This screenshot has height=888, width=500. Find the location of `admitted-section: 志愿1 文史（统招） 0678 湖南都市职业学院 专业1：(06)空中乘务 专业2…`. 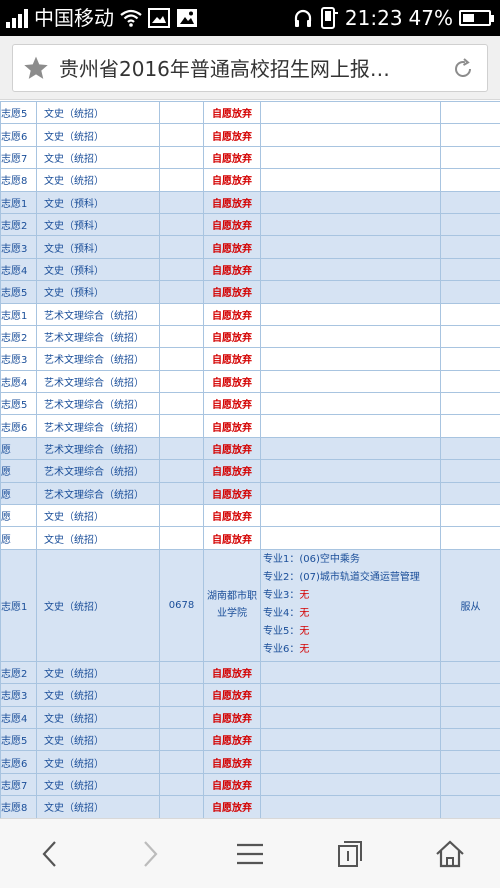

admitted-section: 志愿1 文史（统招） 0678 湖南都市职业学院 专业1：(06)空中乘务 专业2… is located at coordinates (250, 605).